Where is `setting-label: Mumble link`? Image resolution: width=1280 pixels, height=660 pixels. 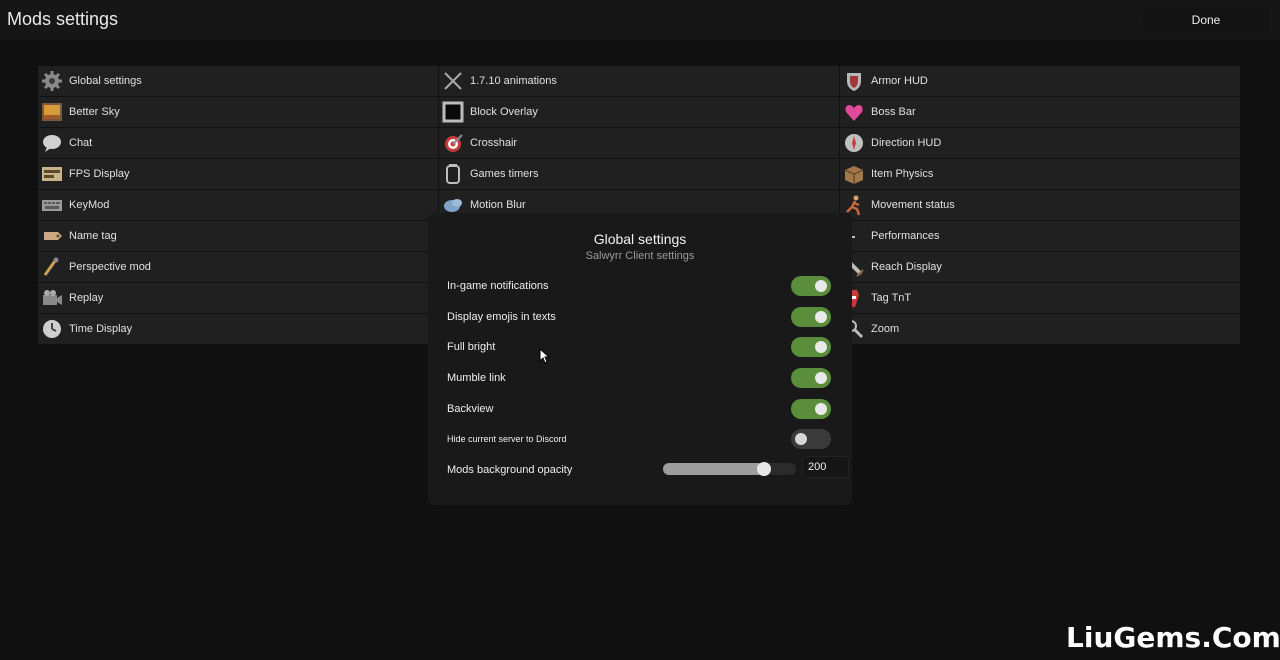 setting-label: Mumble link is located at coordinates (476, 378).